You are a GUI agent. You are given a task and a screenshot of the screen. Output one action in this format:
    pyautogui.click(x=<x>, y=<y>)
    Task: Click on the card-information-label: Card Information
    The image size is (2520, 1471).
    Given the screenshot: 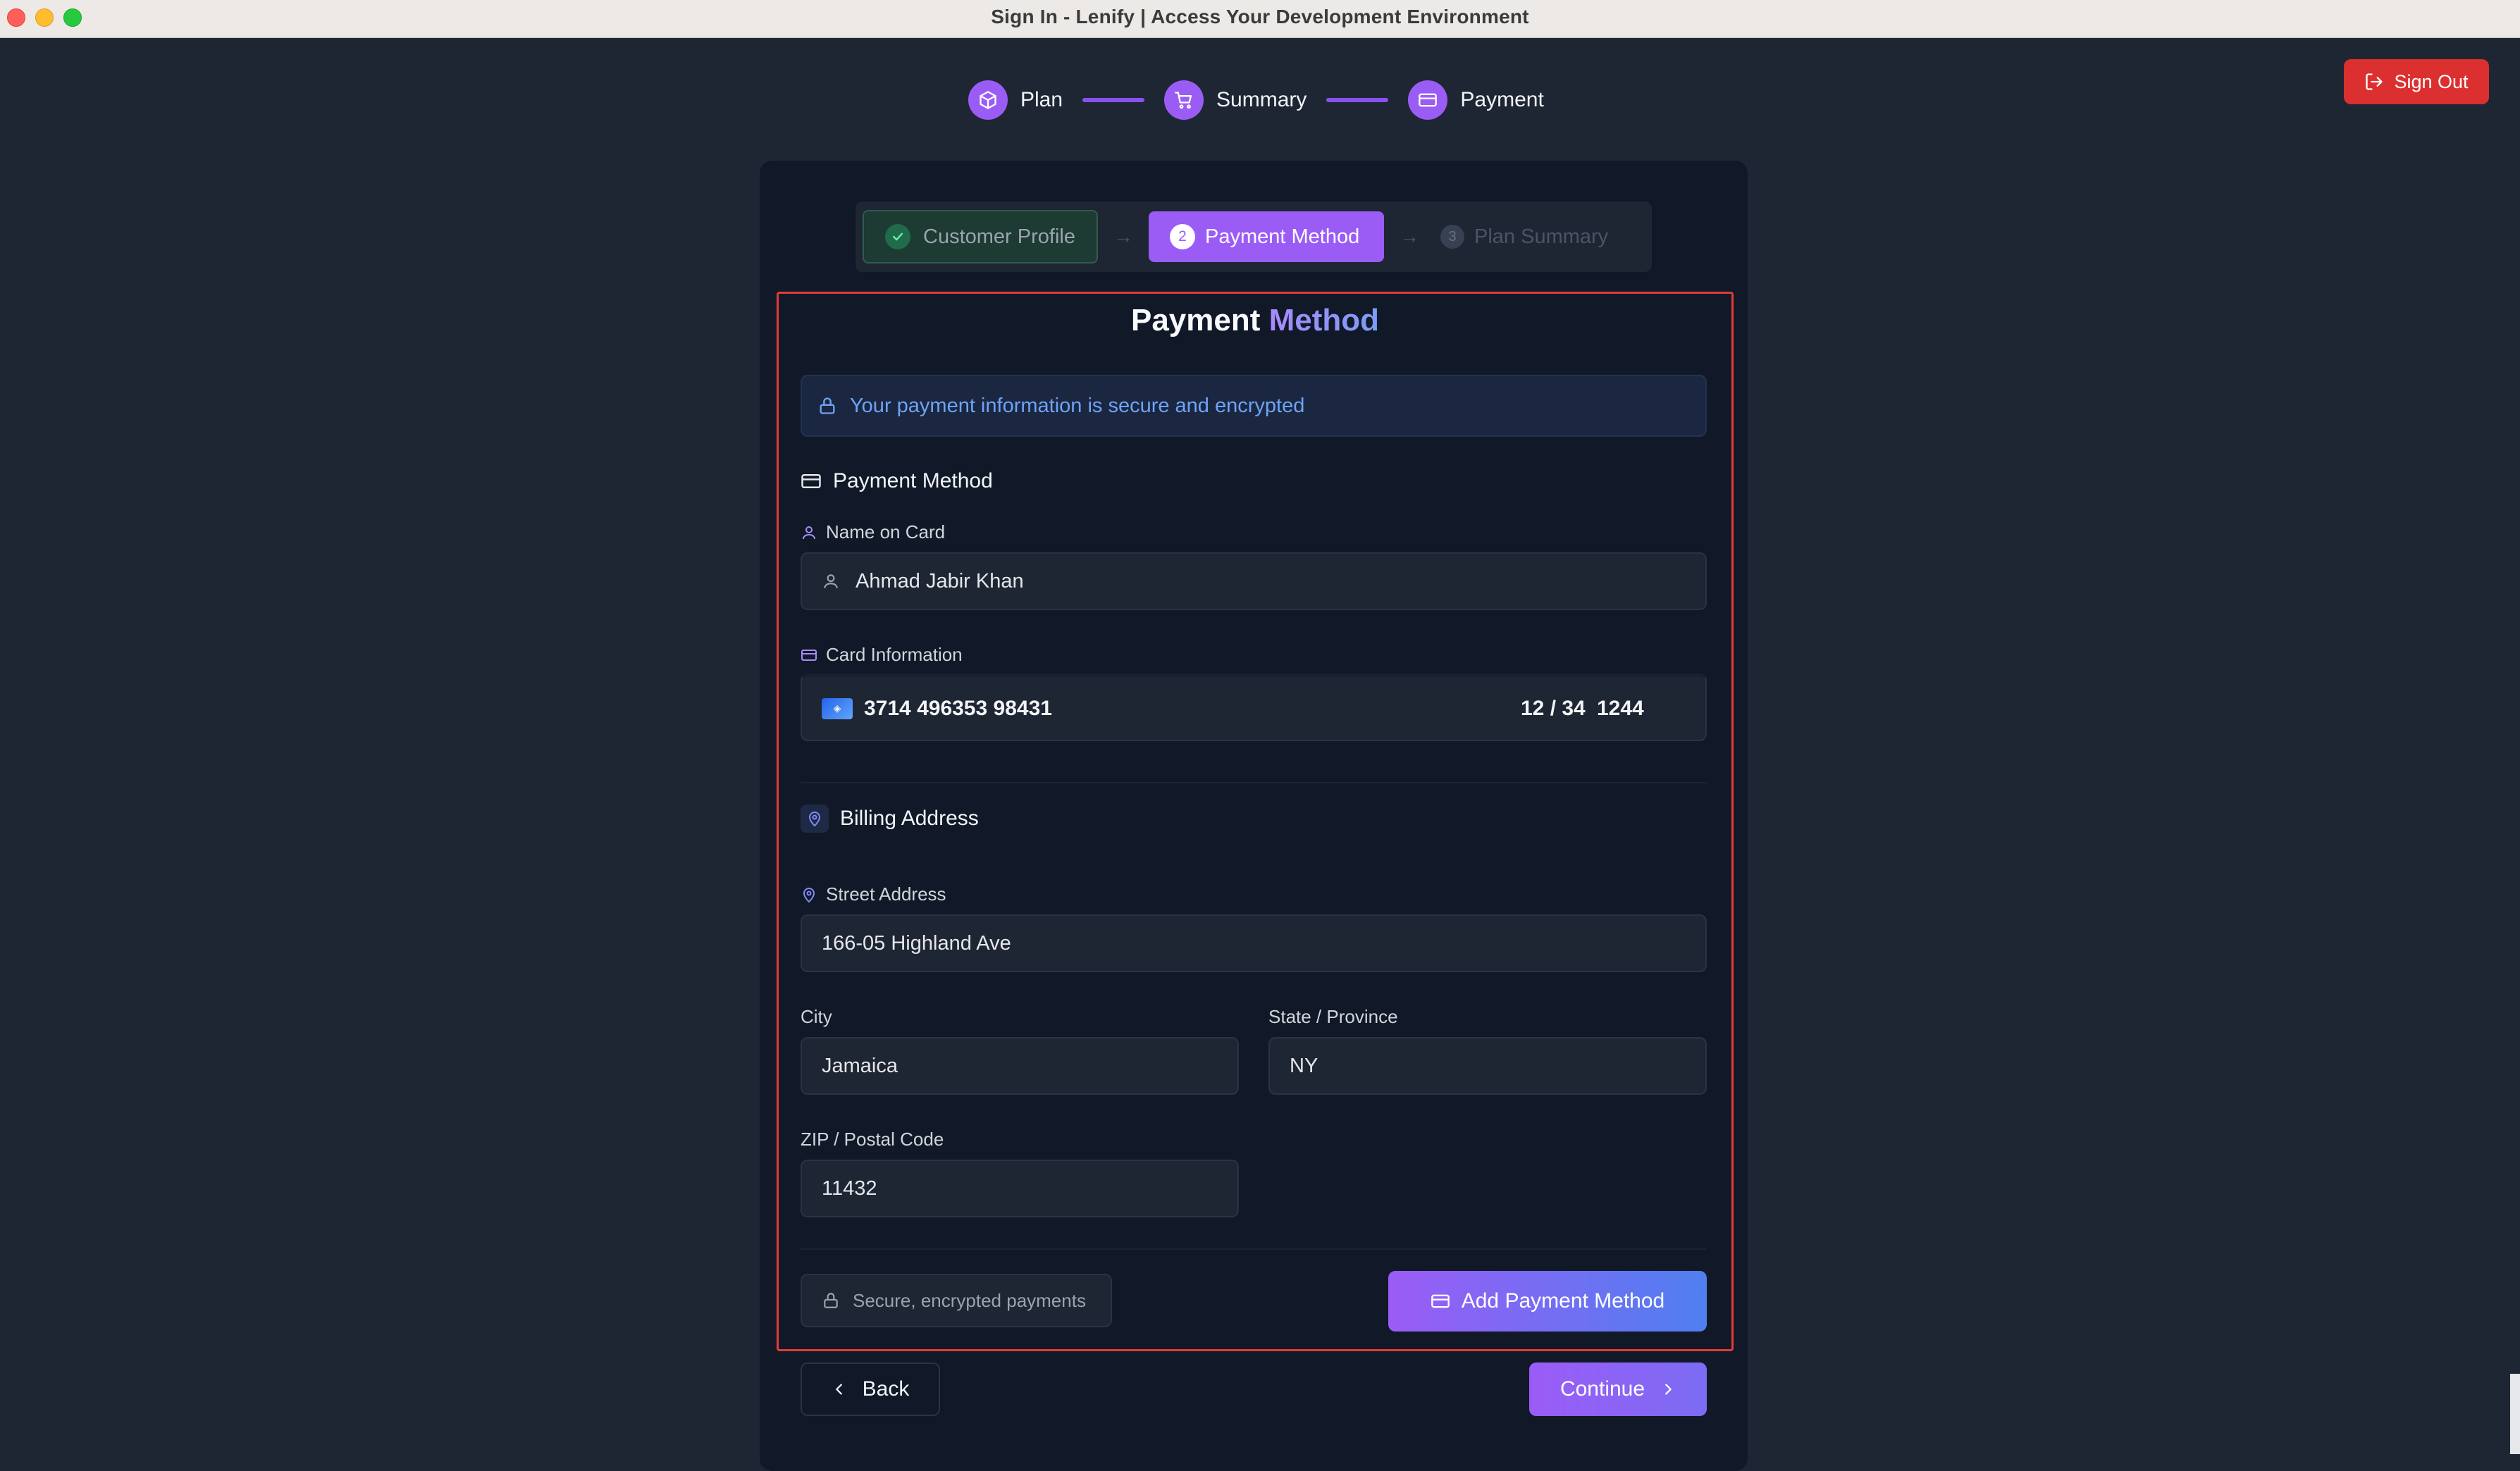 What is the action you would take?
    pyautogui.click(x=882, y=655)
    